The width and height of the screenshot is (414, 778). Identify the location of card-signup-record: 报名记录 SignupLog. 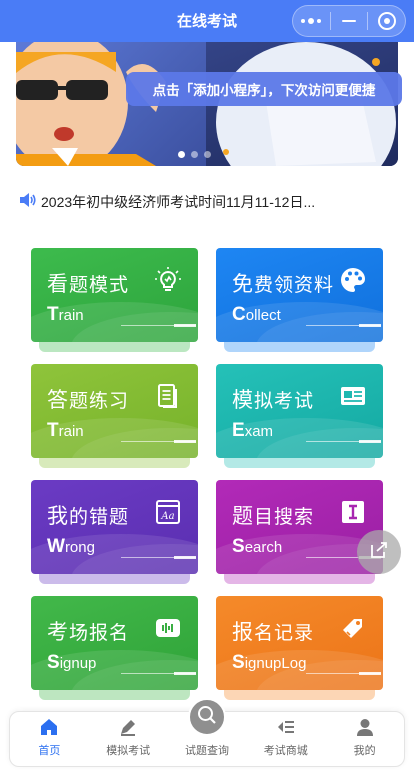
(299, 643).